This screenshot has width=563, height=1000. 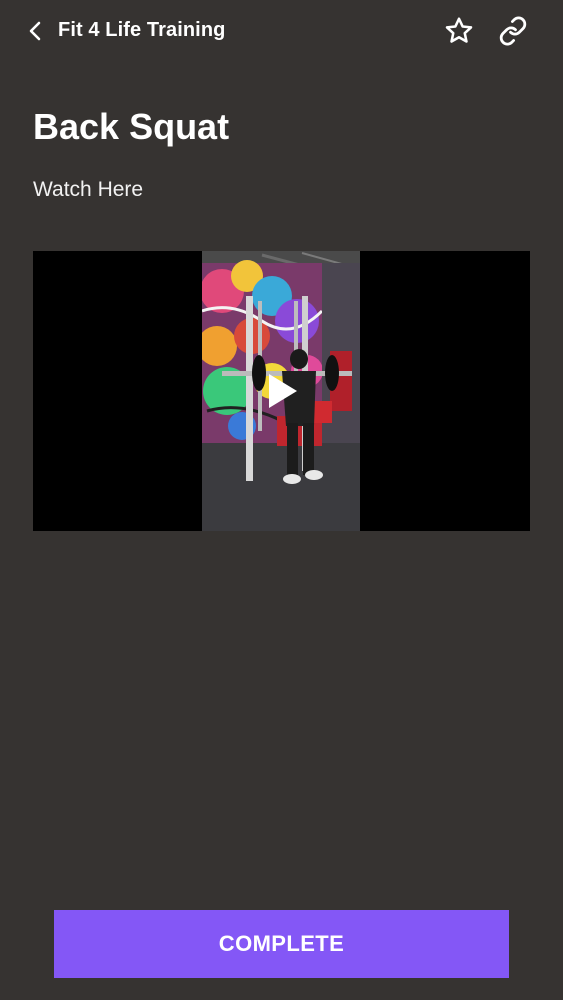 I want to click on star-outline-icon, so click(x=459, y=30).